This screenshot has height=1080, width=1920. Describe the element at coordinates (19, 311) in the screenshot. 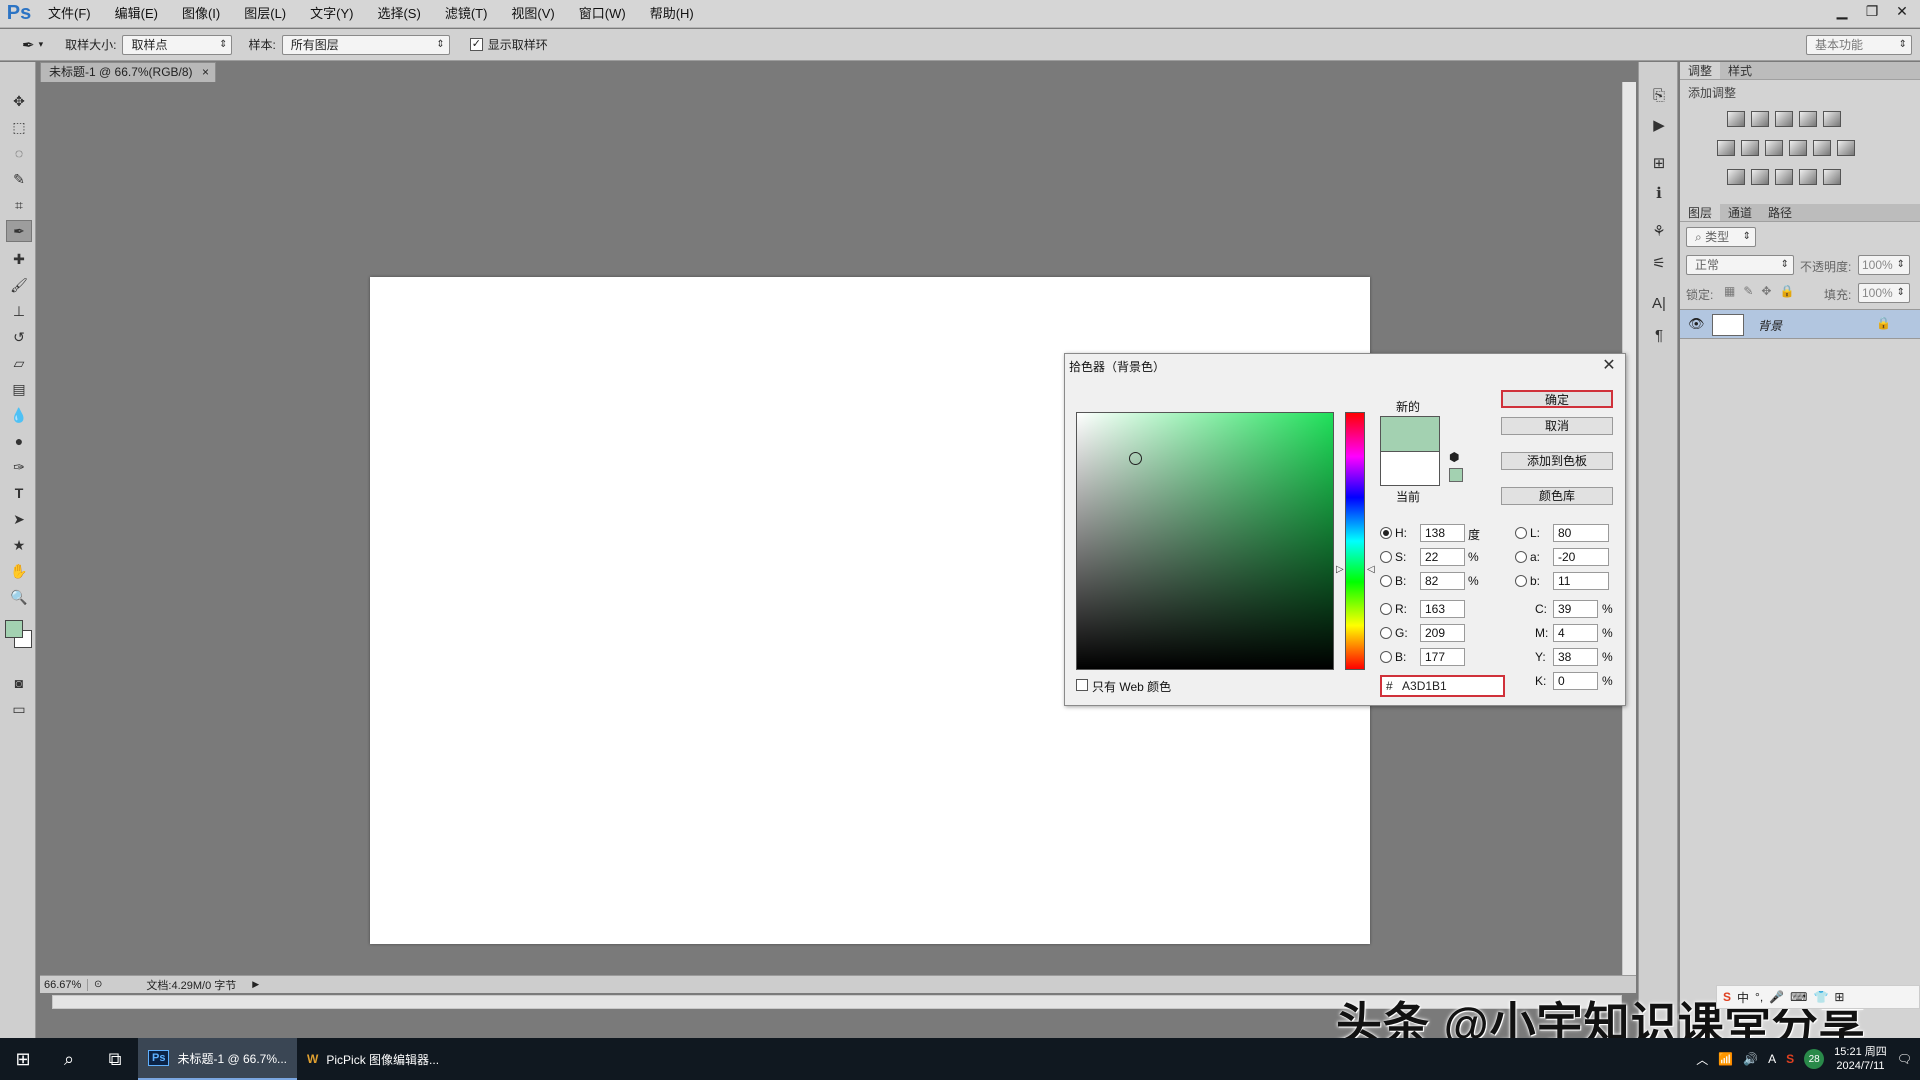

I see `clone-stamp-icon: ⊥` at that location.